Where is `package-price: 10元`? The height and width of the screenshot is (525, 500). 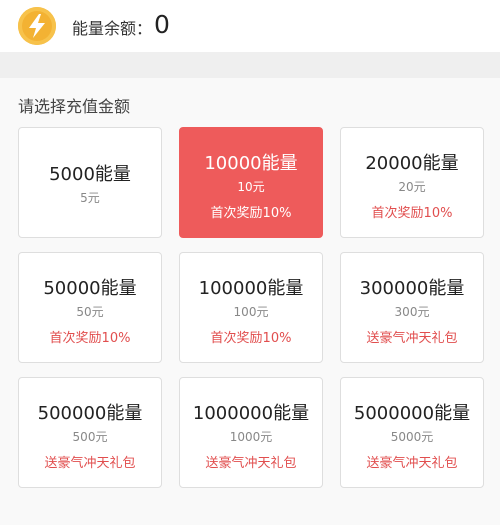
package-price: 10元 is located at coordinates (251, 187).